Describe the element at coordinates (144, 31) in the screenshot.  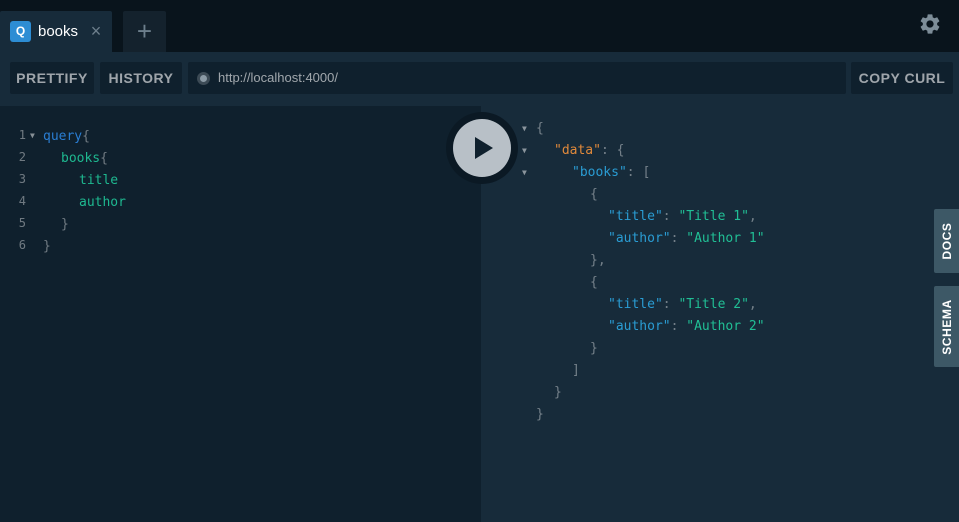
I see `new-tab-button: +` at that location.